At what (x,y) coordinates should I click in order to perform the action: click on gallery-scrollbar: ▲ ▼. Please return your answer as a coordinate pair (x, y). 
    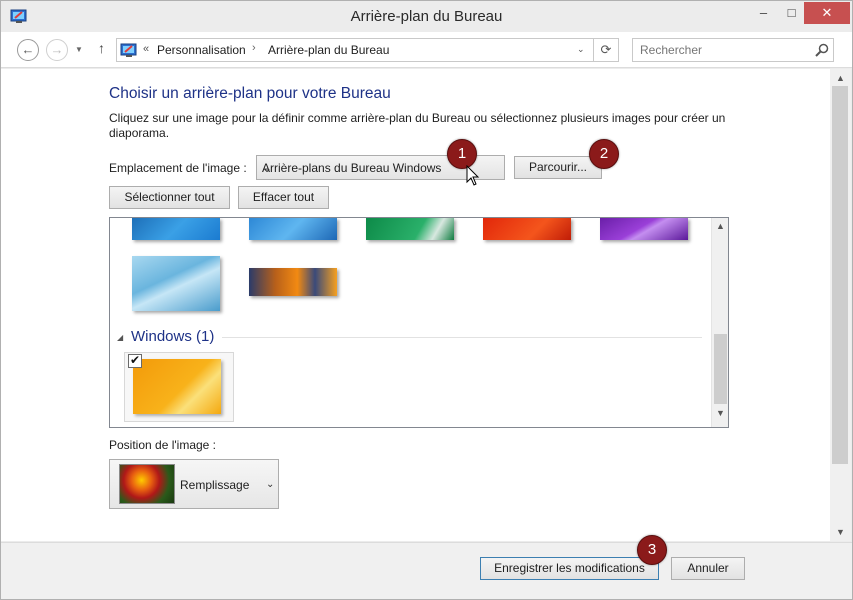
    Looking at the image, I should click on (719, 322).